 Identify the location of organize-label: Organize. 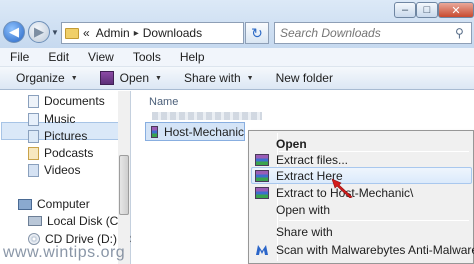
(40, 78).